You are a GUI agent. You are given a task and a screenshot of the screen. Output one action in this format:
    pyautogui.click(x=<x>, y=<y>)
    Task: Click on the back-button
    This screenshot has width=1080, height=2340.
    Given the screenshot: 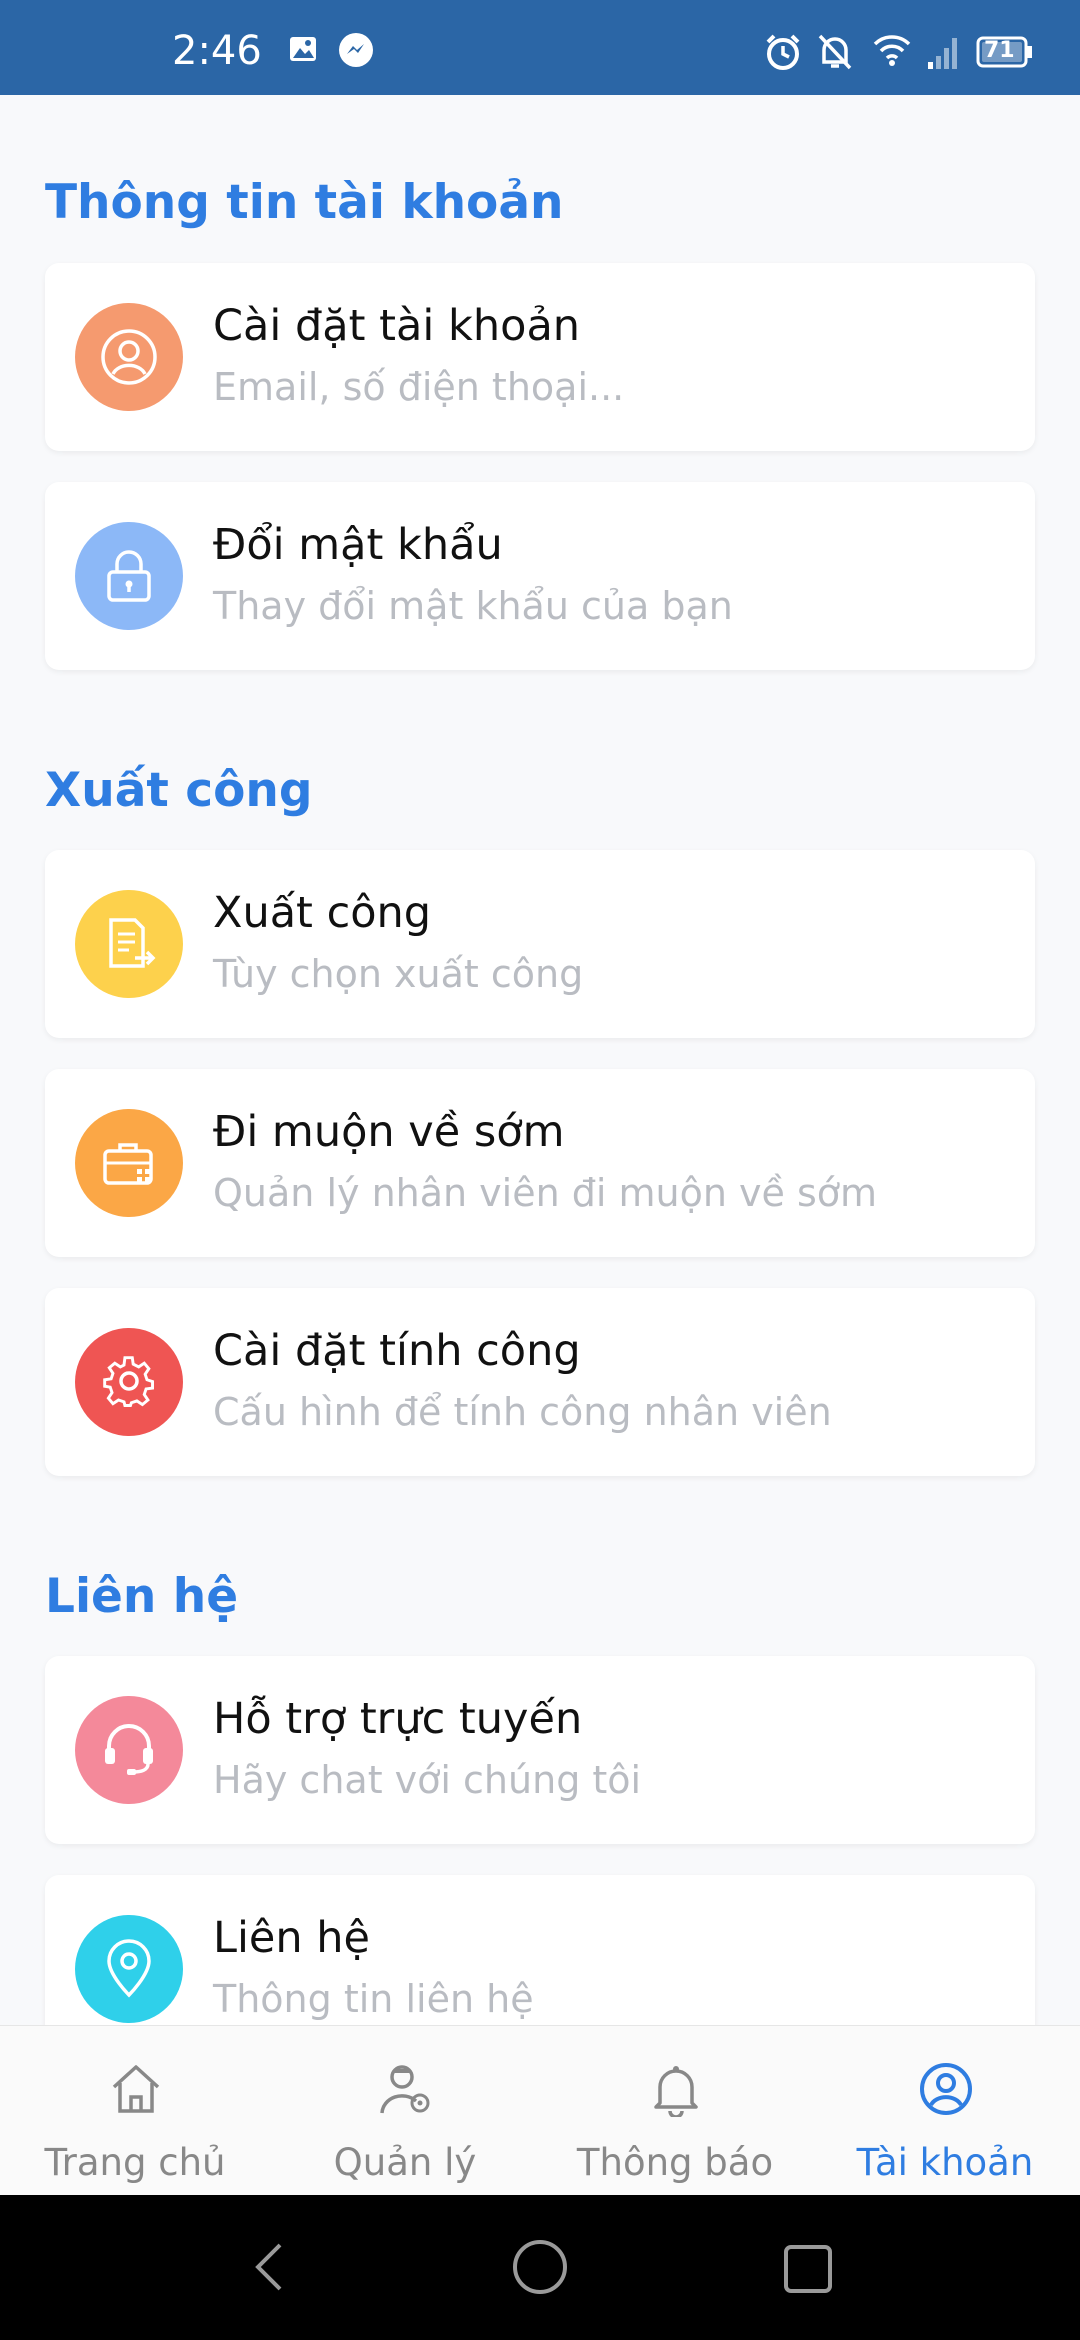 What is the action you would take?
    pyautogui.click(x=270, y=2269)
    